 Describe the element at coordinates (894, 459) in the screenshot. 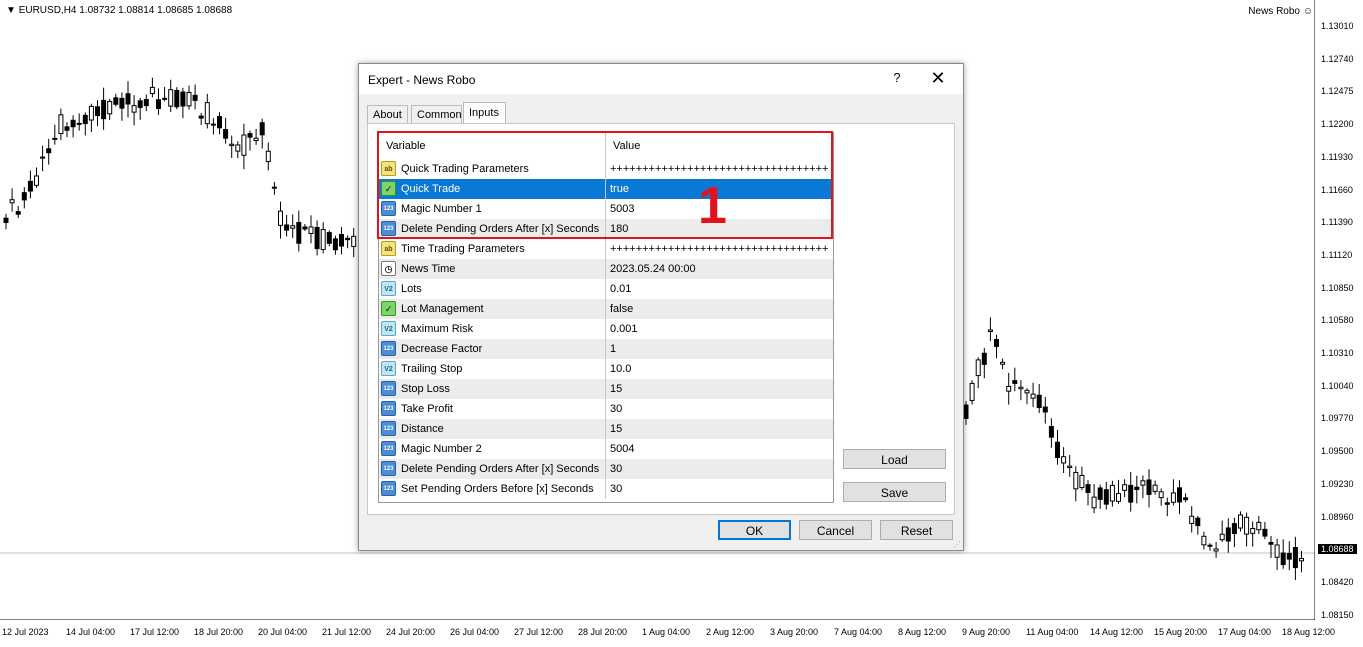

I see `load-button: Load` at that location.